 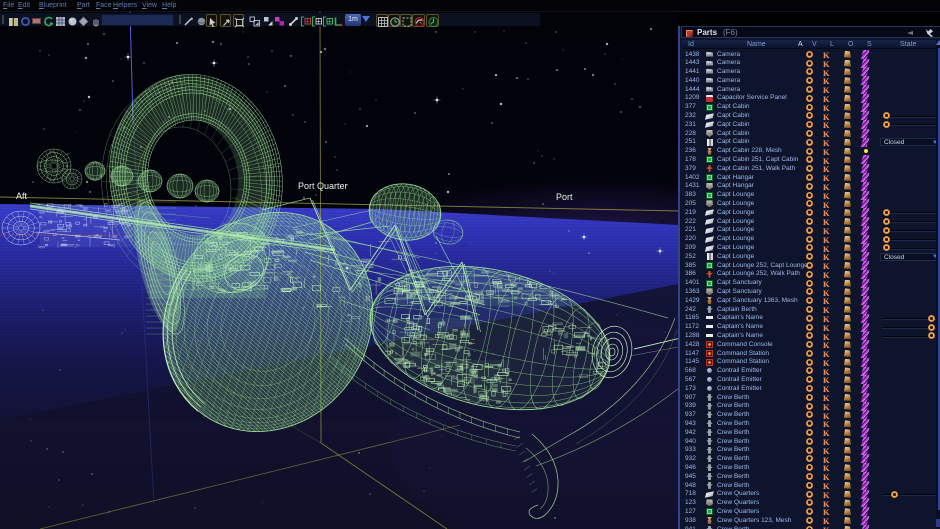 What do you see at coordinates (323, 186) in the screenshot?
I see `svg-text: Port Quarter` at bounding box center [323, 186].